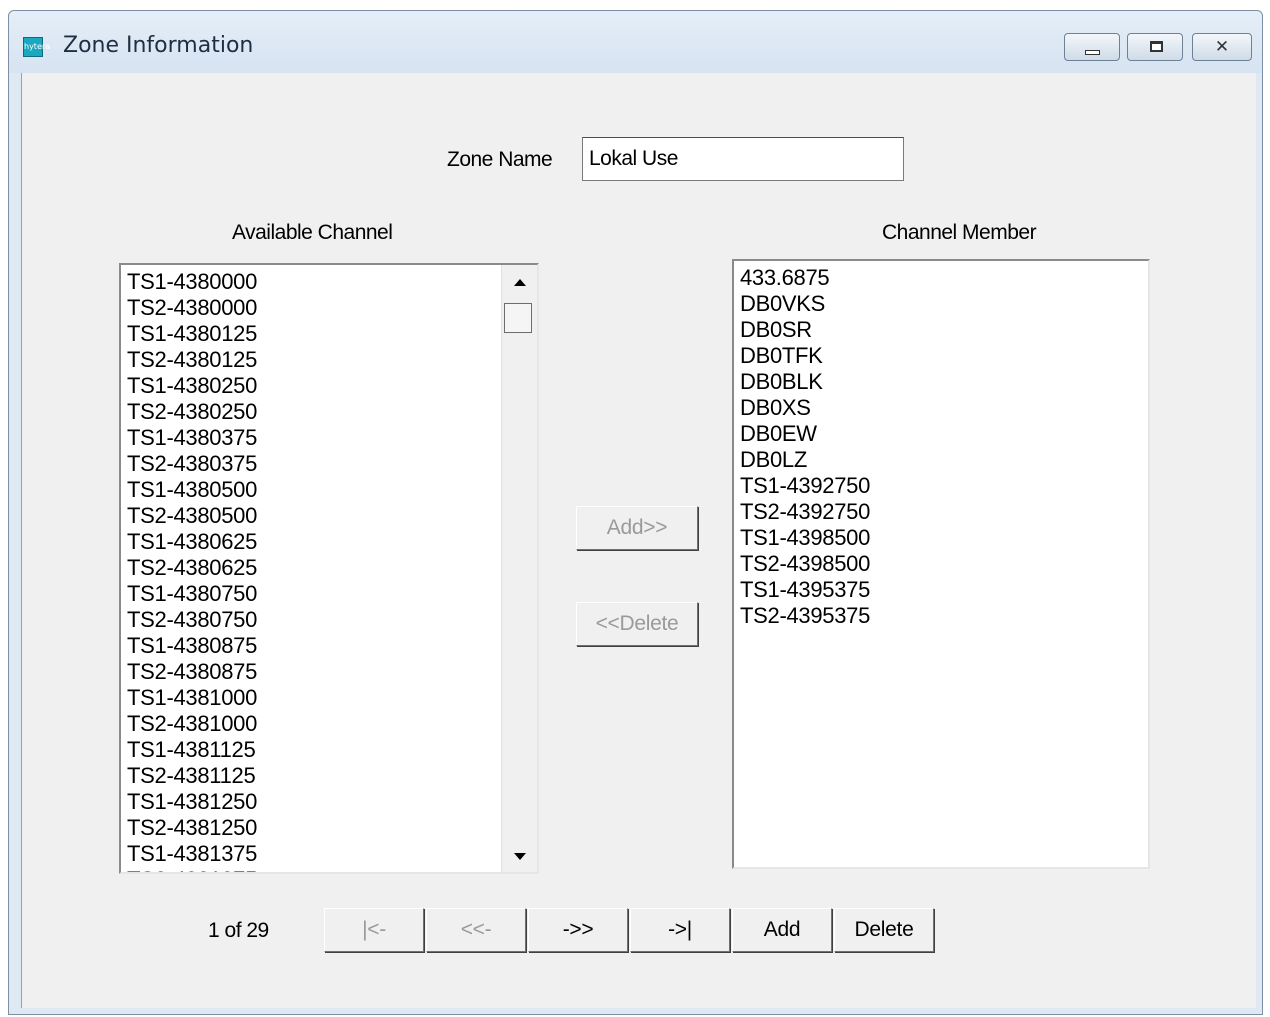 Image resolution: width=1270 pixels, height=1017 pixels. Describe the element at coordinates (192, 542) in the screenshot. I see `list-item: TS1-4380625` at that location.